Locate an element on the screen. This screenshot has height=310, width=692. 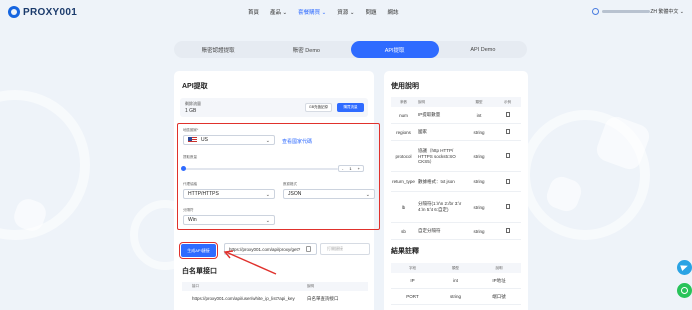
traffic-balance-box: 剩餘流量 1 GB GB充值記錄 購買流量 is located at coordinates (274, 107).